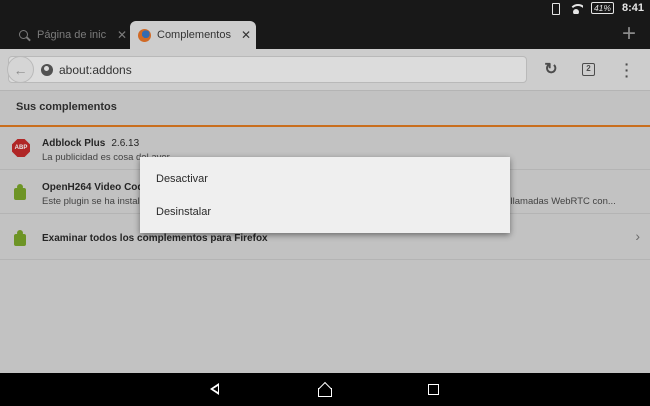 The height and width of the screenshot is (406, 650). What do you see at coordinates (325, 212) in the screenshot?
I see `uninstall-menu-item: Desinstalar` at bounding box center [325, 212].